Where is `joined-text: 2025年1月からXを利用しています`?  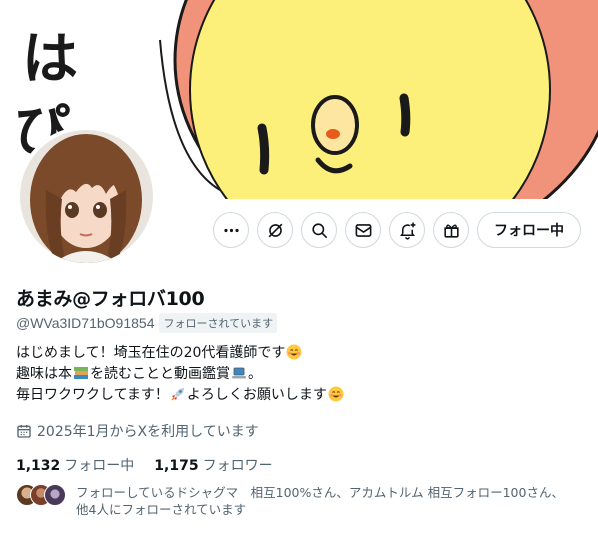
joined-text: 2025年1月からXを利用しています is located at coordinates (148, 432).